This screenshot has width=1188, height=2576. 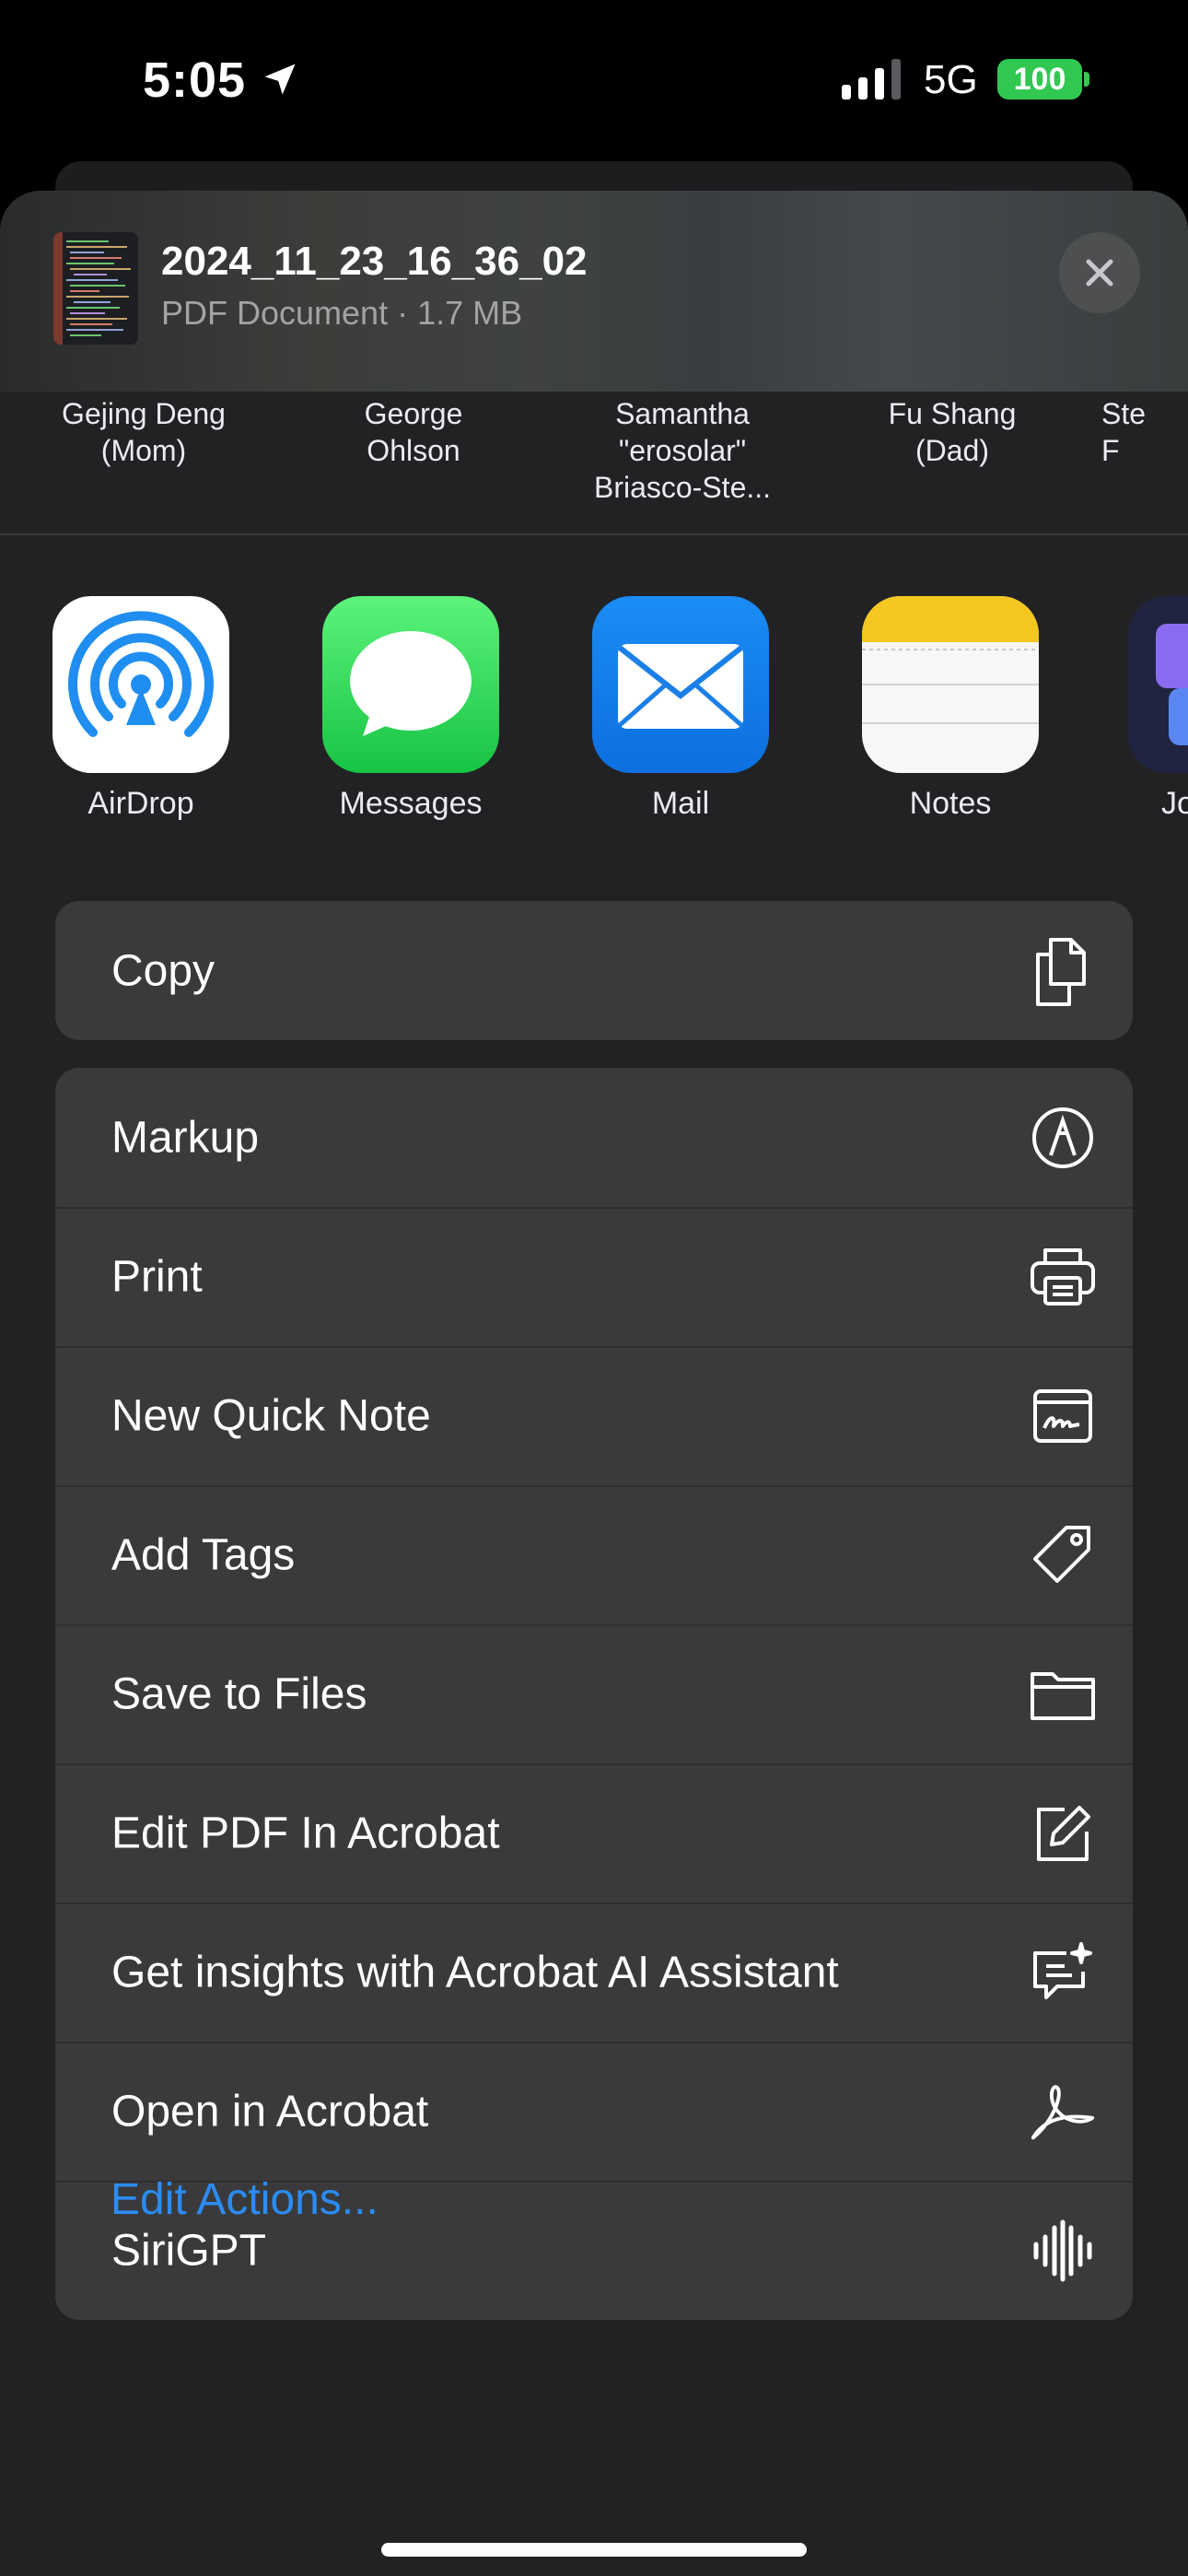 I want to click on contact-fu-shang: Fu Shang (Dad), so click(x=952, y=432).